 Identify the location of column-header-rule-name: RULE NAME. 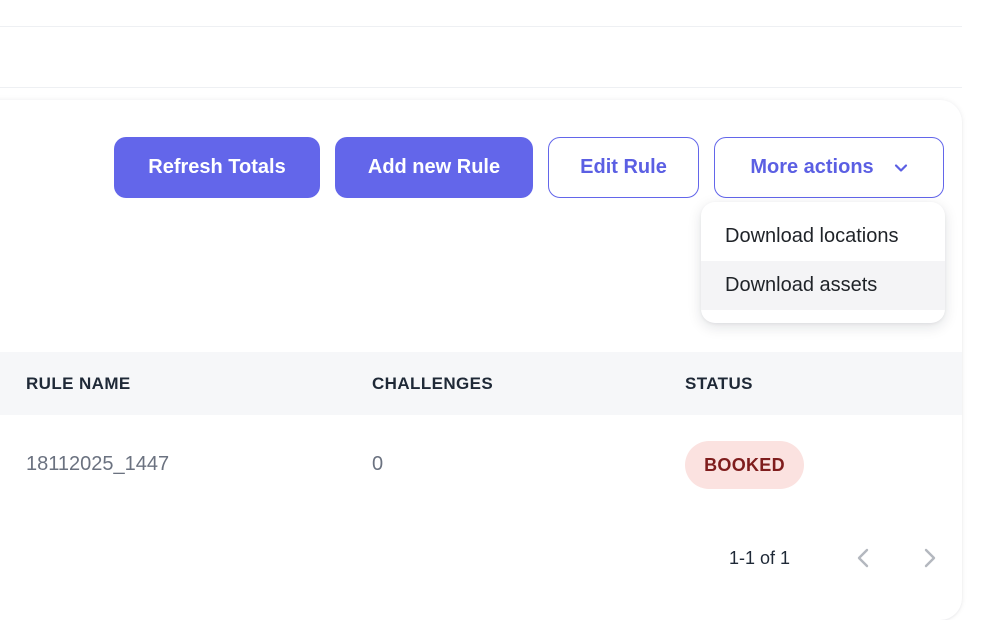
(78, 383).